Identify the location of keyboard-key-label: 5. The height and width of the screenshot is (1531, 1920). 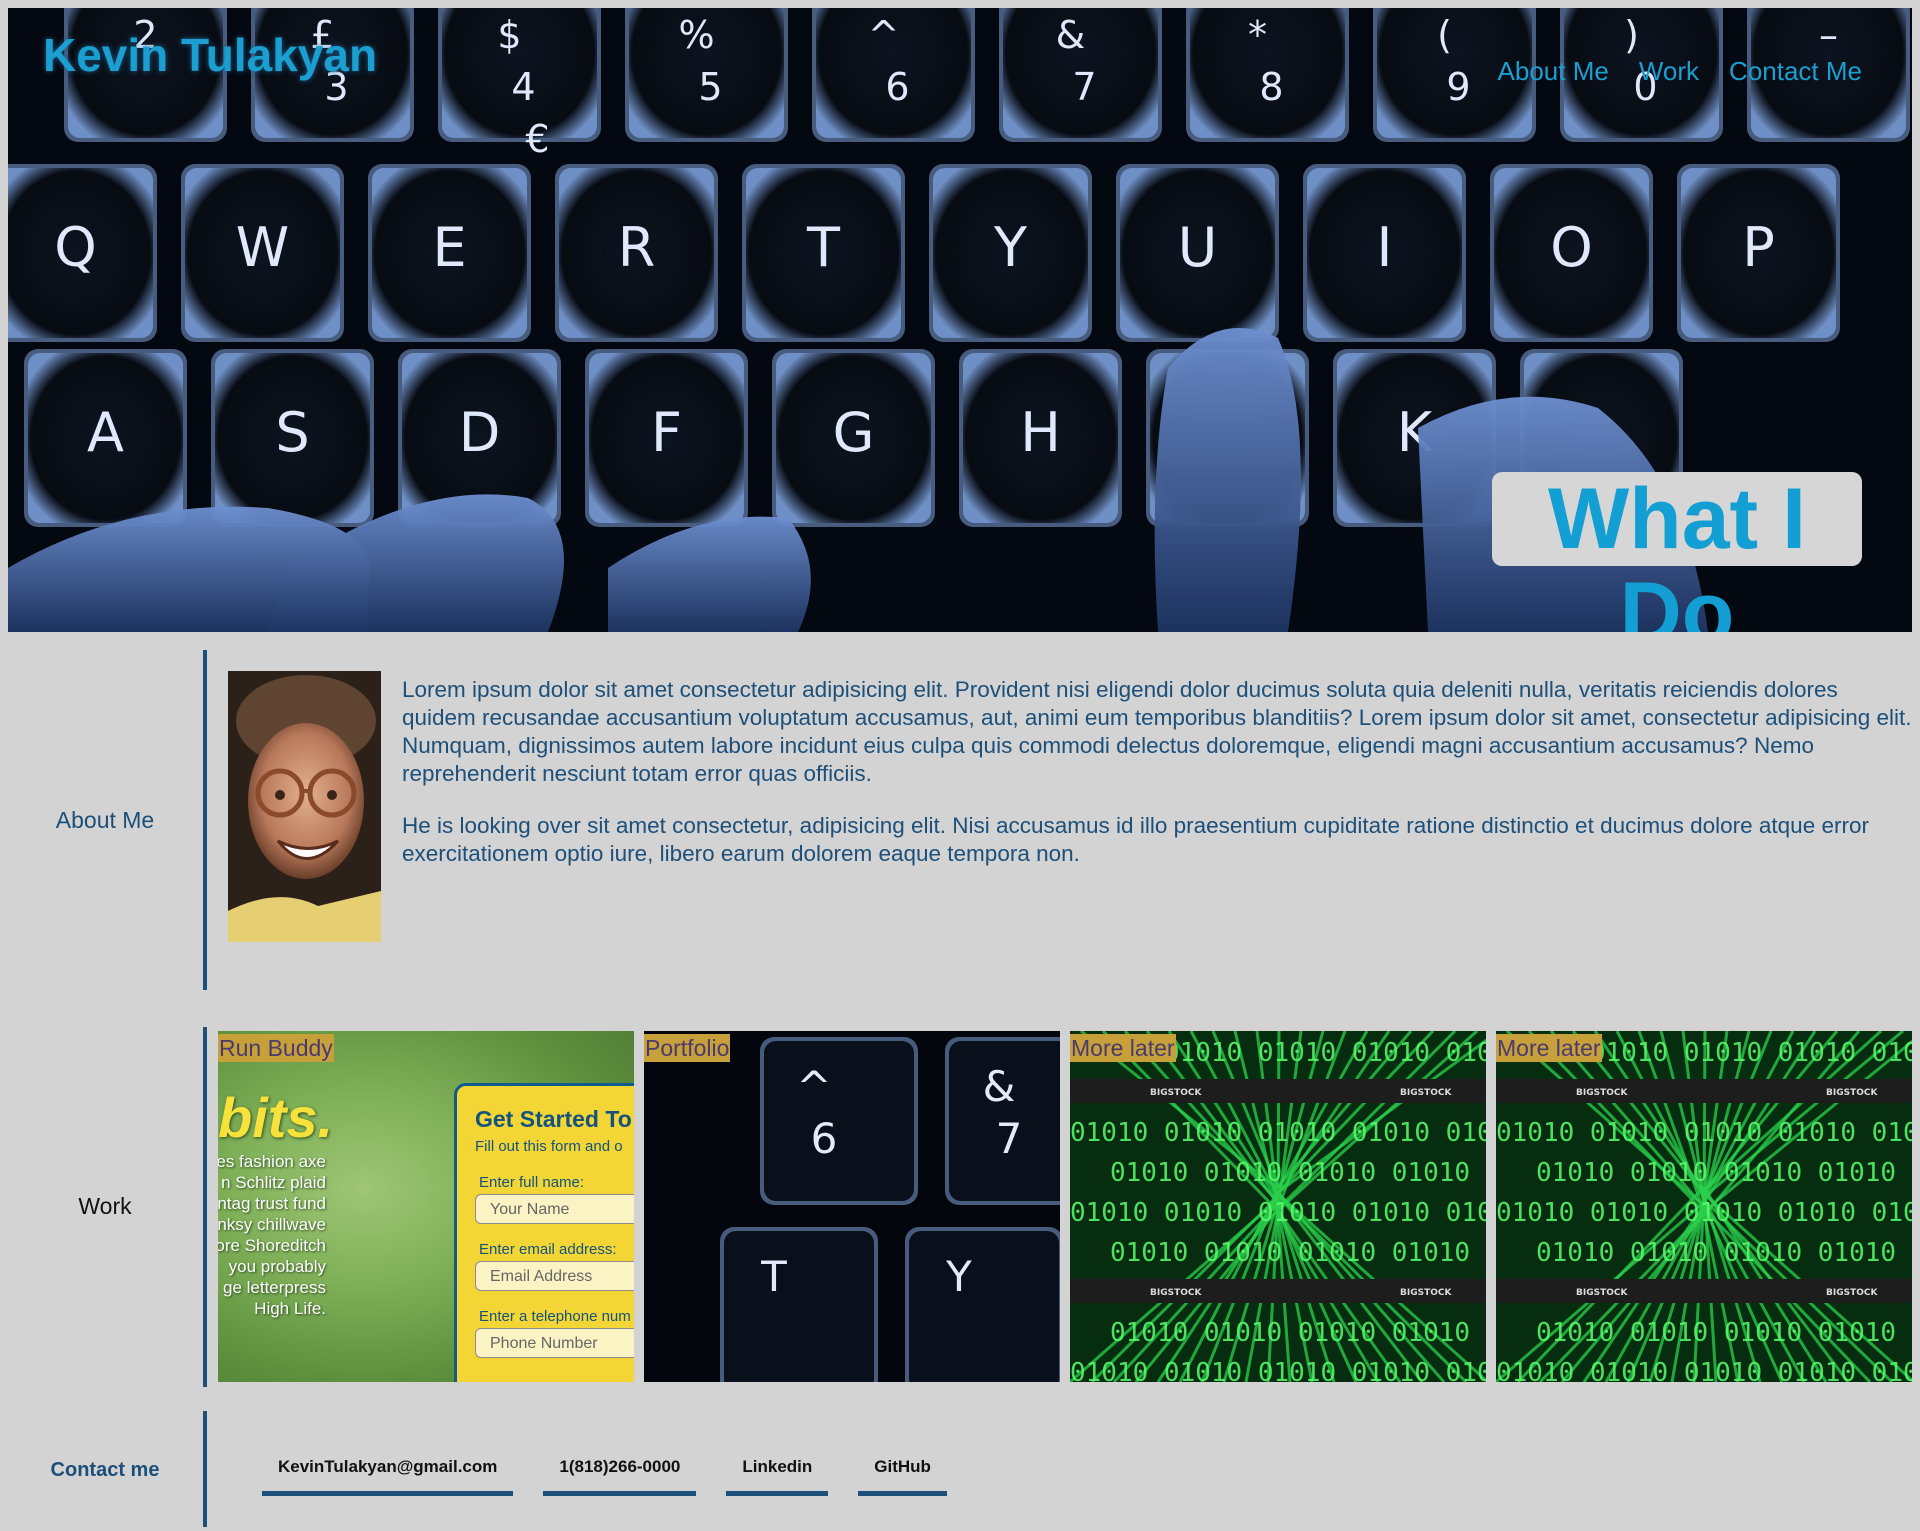
(710, 87).